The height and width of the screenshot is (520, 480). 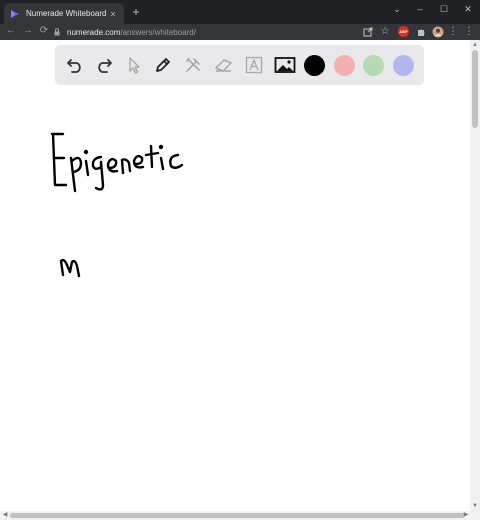 I want to click on browser-tab-bar: Numerade Whiteboard × + ⌄ – ☐ ✕, so click(x=240, y=12).